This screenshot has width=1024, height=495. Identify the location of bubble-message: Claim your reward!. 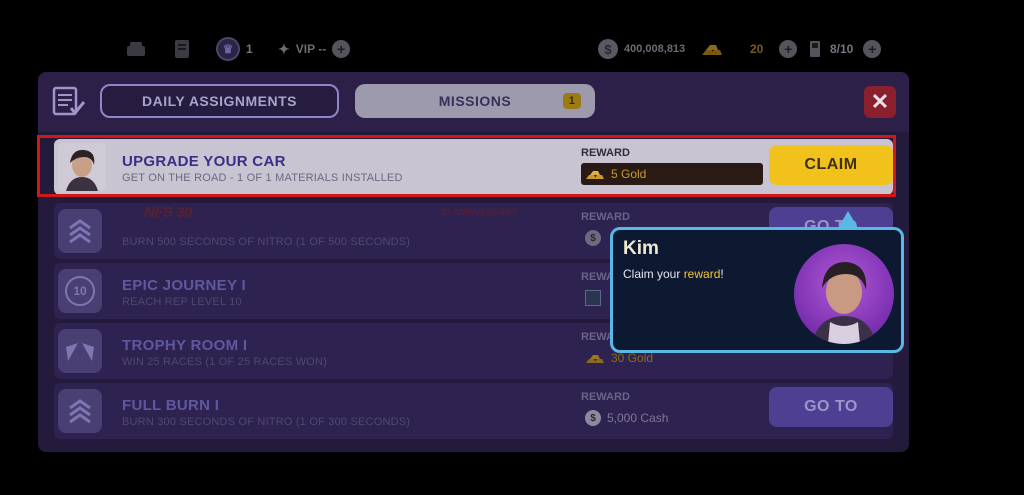
(673, 274).